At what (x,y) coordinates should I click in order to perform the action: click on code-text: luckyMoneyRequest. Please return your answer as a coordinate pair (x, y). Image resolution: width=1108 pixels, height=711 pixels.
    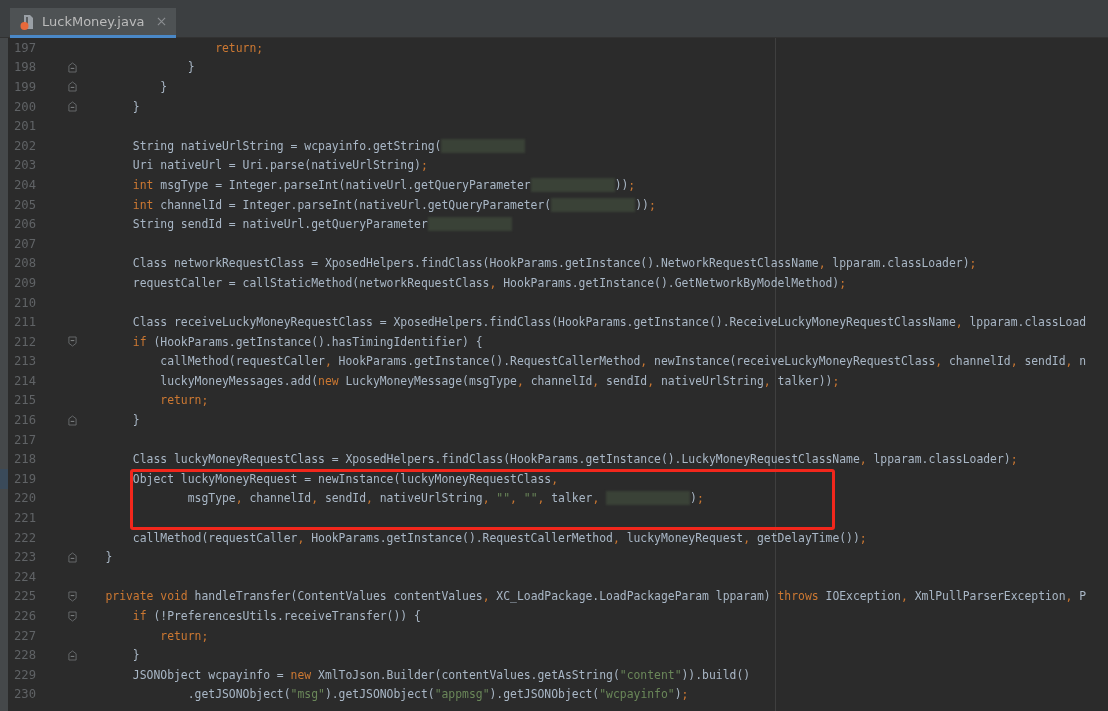
    Looking at the image, I should click on (684, 537).